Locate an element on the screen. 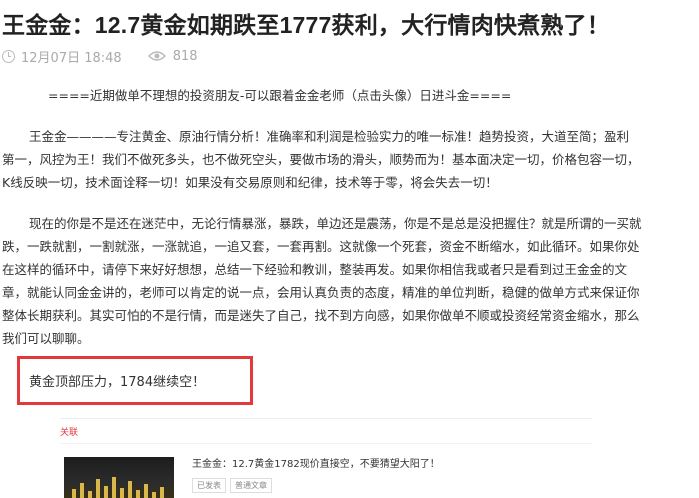  related-tags: 已发表 普通文章 is located at coordinates (232, 485).